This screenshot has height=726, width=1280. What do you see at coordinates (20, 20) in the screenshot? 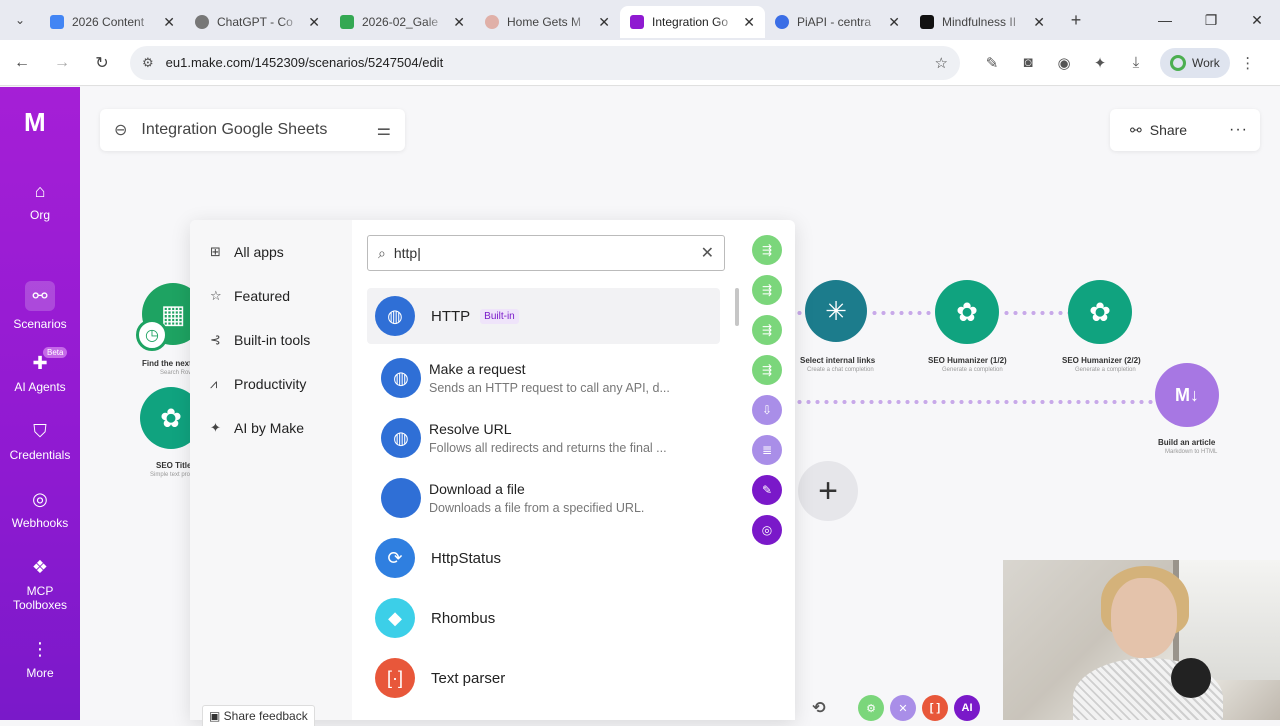
I see `tab-search-icon: ⌄` at bounding box center [20, 20].